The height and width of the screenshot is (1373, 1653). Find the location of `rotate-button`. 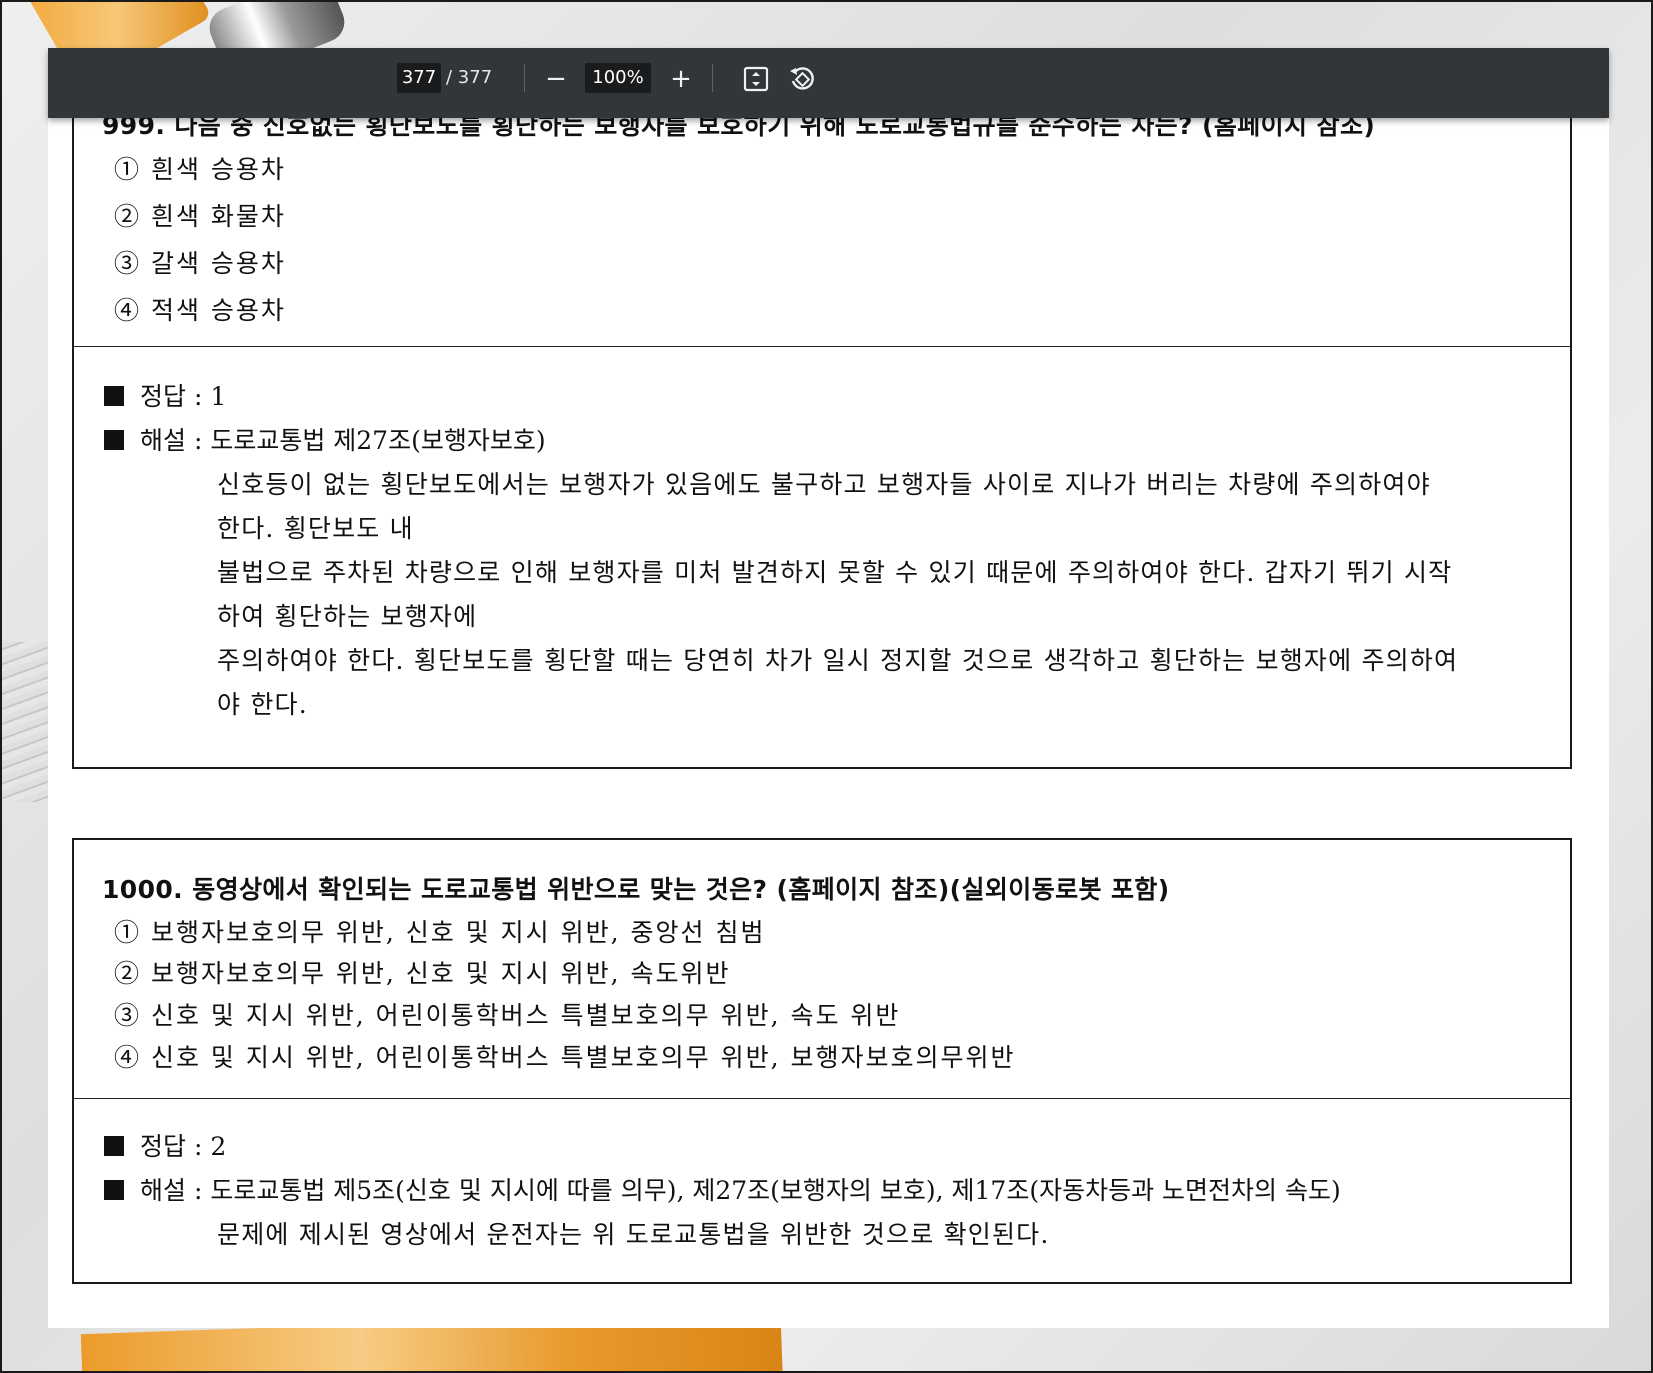

rotate-button is located at coordinates (802, 79).